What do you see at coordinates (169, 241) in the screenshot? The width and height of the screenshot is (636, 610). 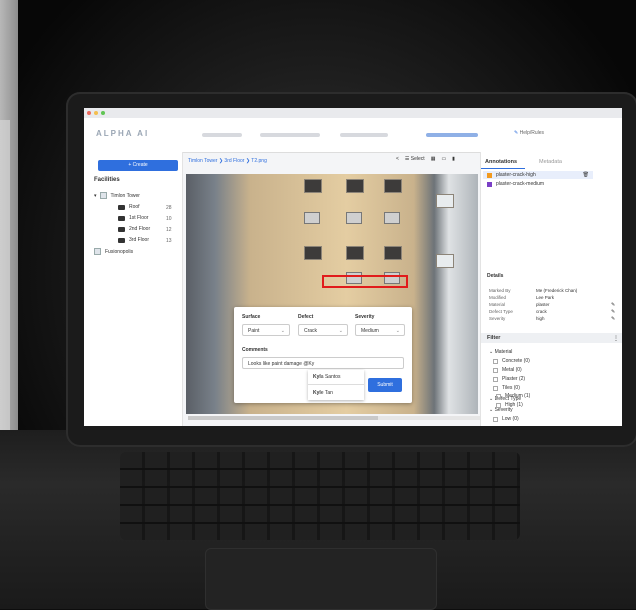 I see `tree-count: 13` at bounding box center [169, 241].